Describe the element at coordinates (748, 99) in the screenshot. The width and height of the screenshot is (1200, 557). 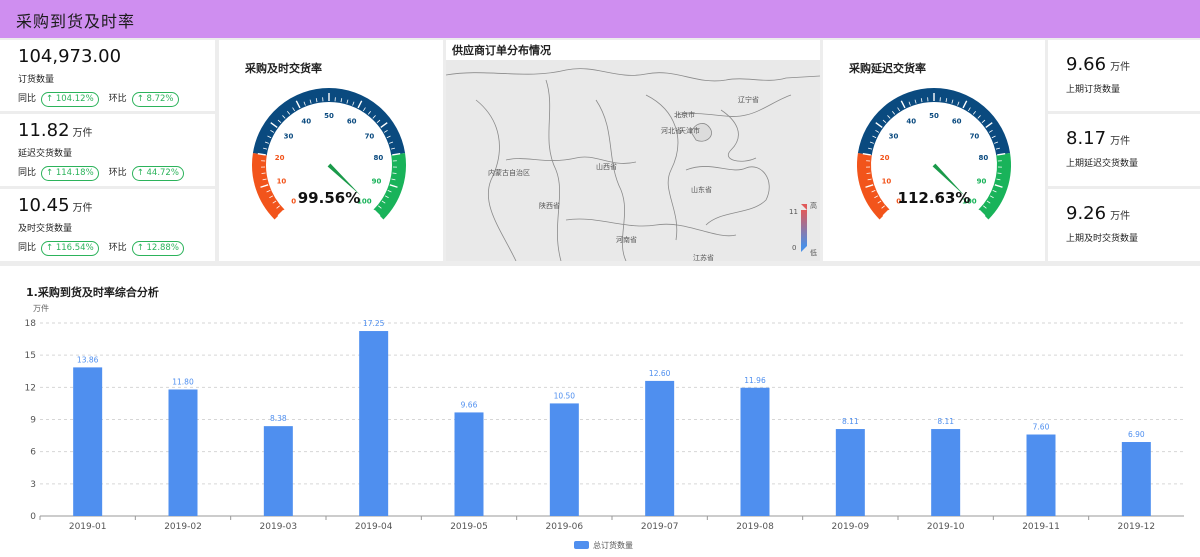
I see `map-label-liaoning: 辽宁省` at that location.